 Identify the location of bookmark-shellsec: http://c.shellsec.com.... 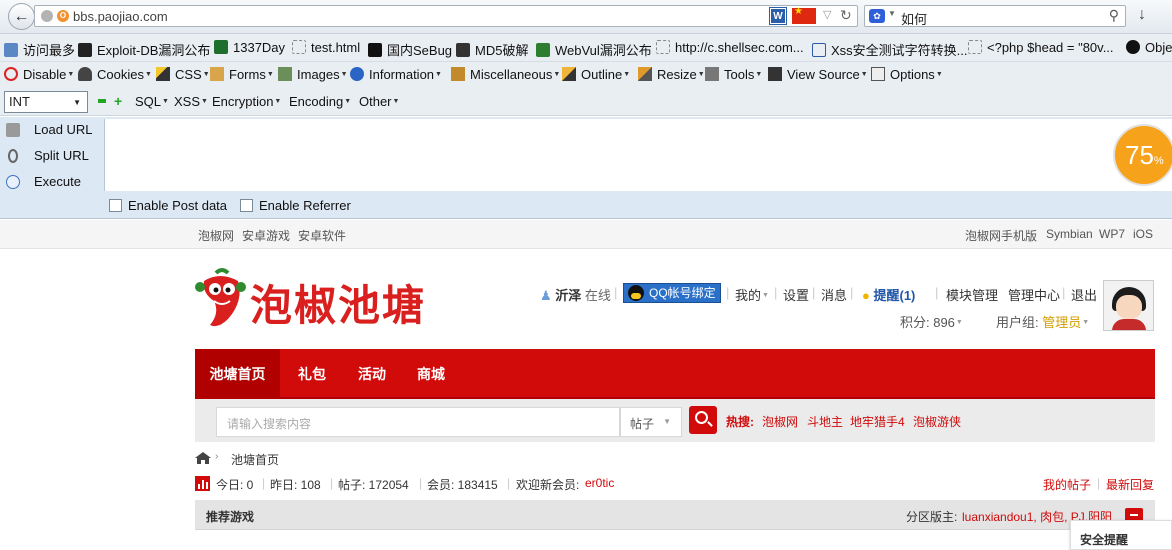
(730, 47).